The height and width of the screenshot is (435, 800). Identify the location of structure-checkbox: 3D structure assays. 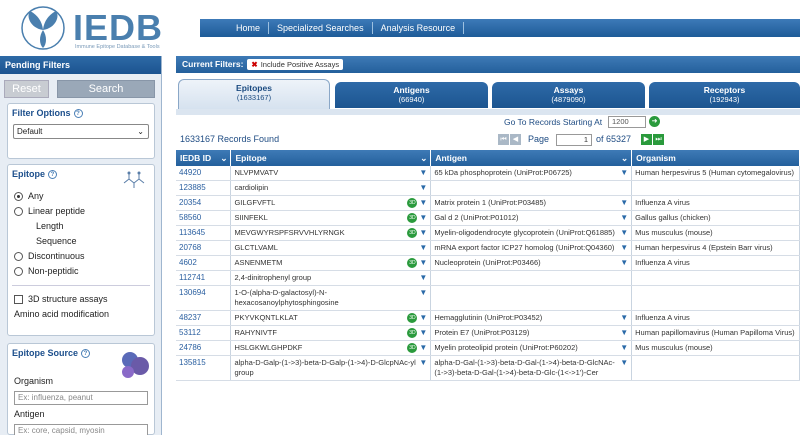
(81, 299).